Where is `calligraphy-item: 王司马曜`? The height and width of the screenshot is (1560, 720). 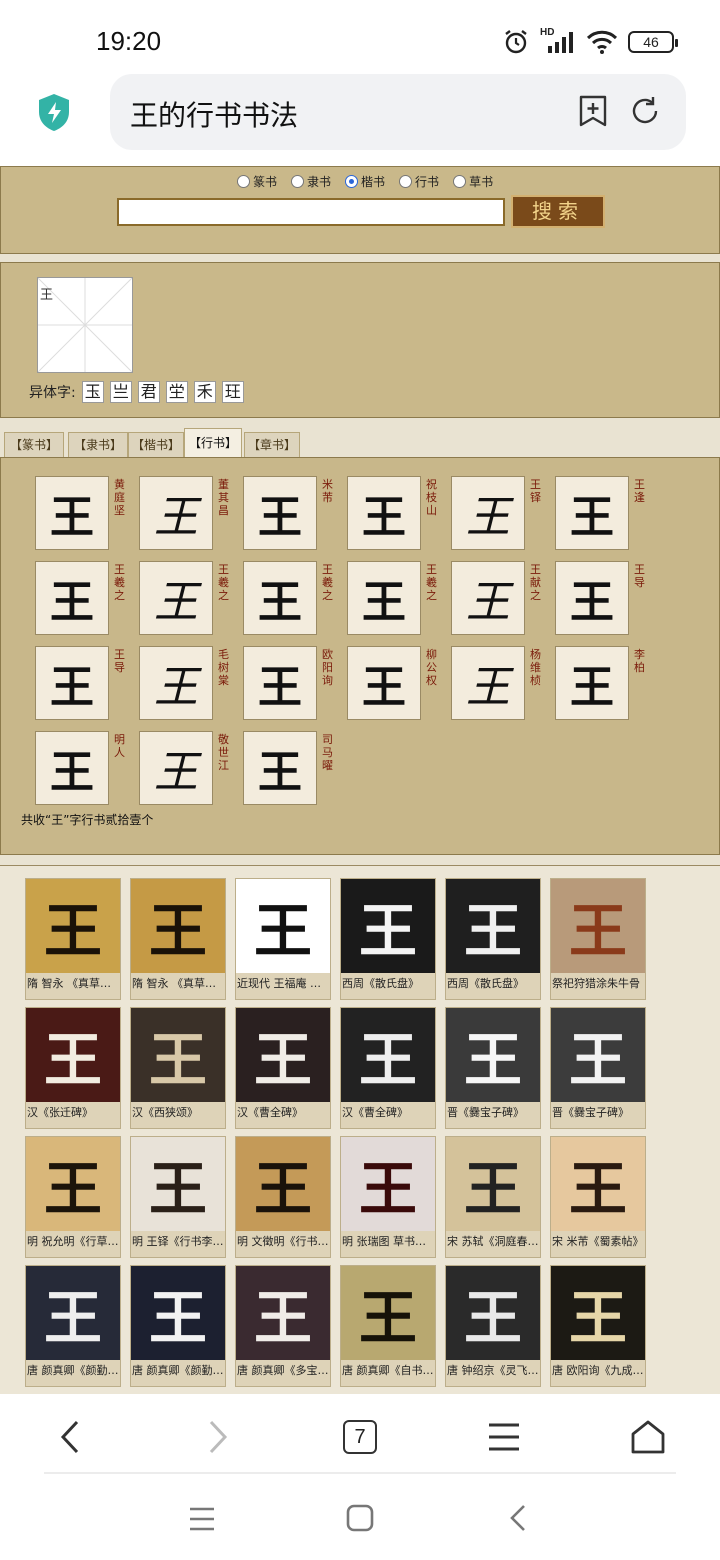 calligraphy-item: 王司马曜 is located at coordinates (295, 769).